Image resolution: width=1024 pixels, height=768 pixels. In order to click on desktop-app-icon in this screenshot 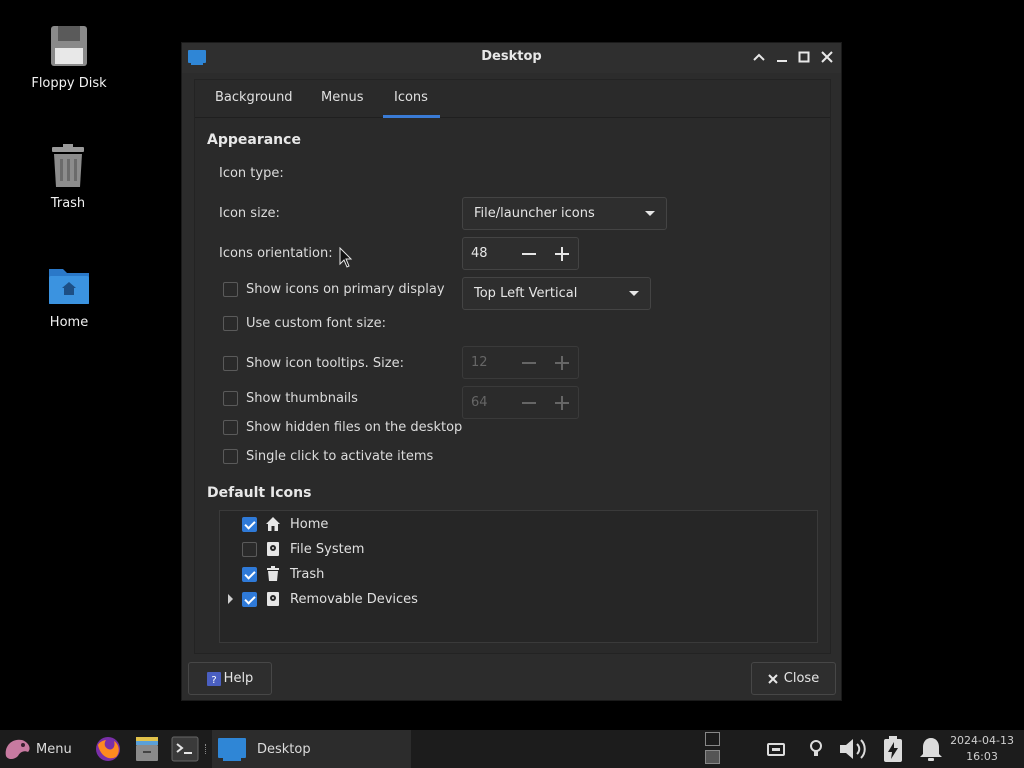, I will do `click(232, 749)`.